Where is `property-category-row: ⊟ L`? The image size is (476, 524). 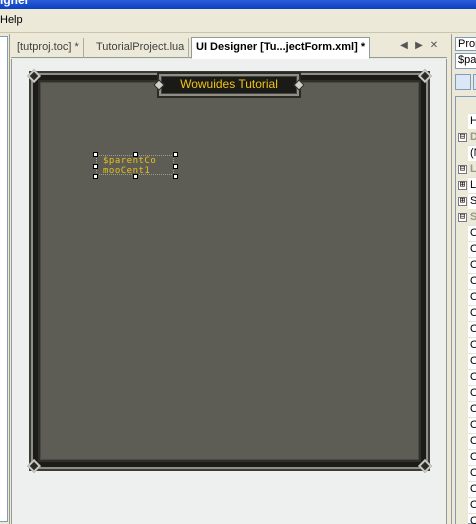
property-category-row: ⊟ L is located at coordinates (466, 169).